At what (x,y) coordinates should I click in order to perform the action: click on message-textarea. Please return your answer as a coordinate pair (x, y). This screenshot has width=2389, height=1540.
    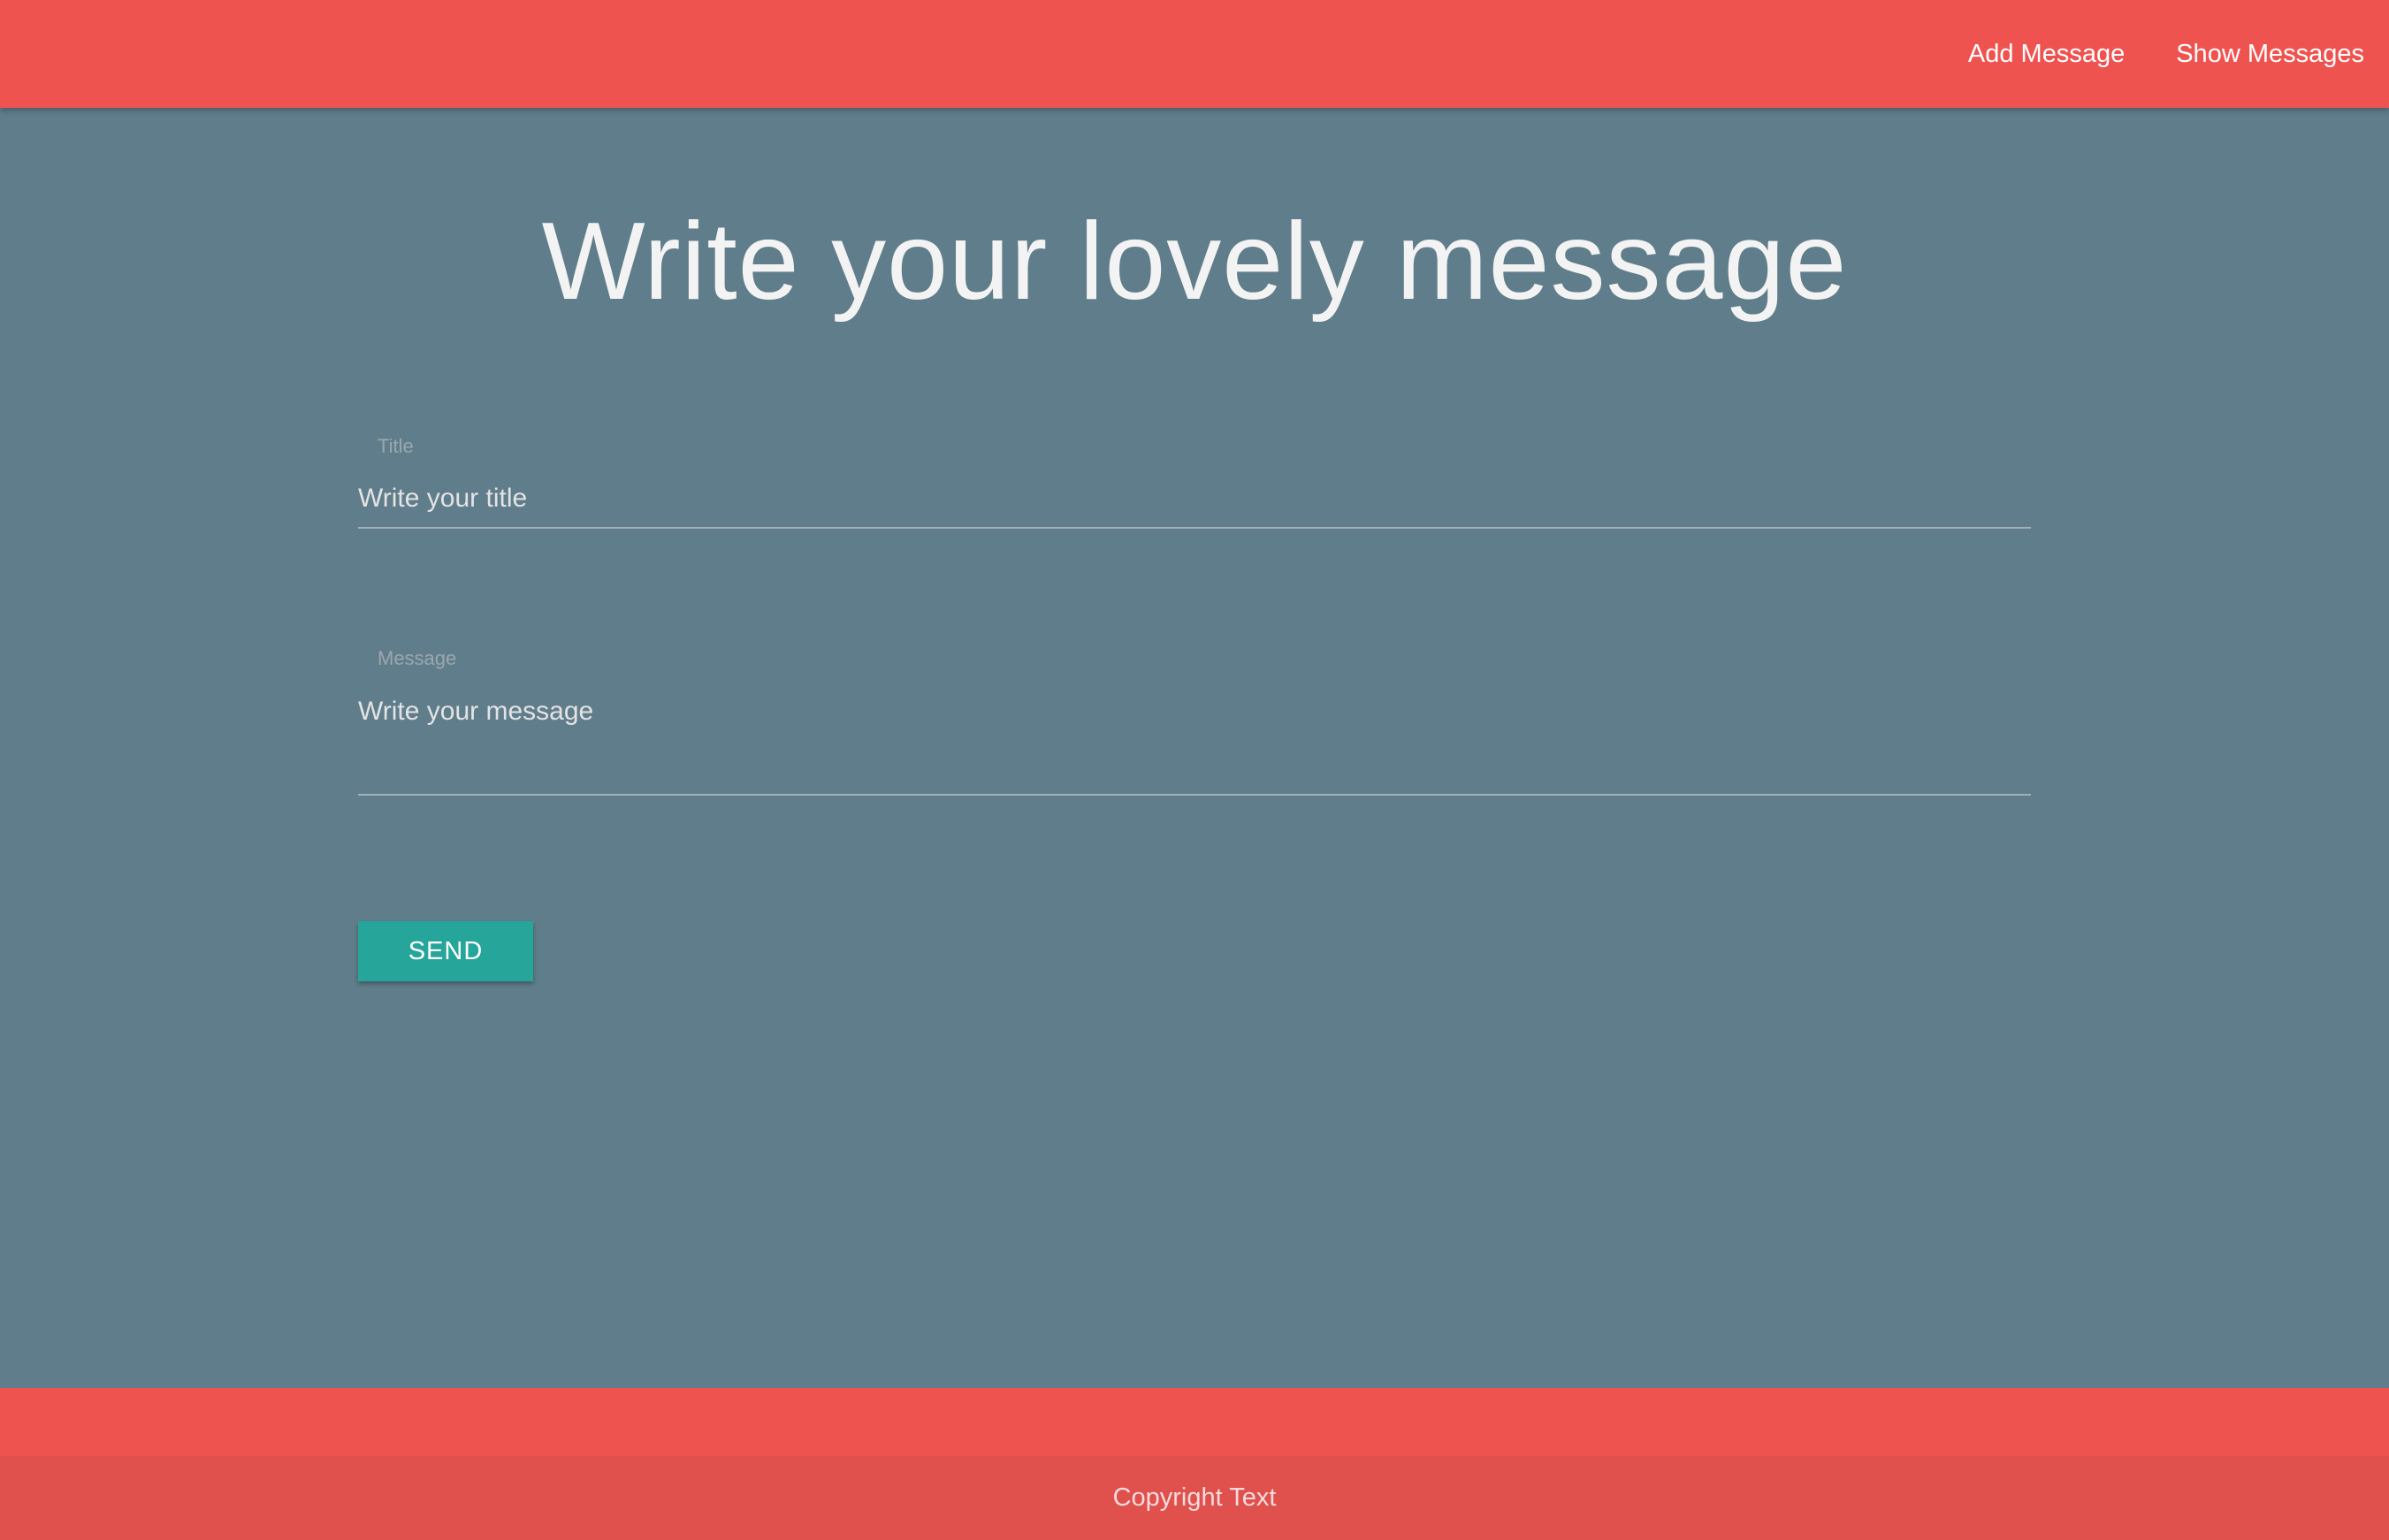
    Looking at the image, I should click on (1194, 739).